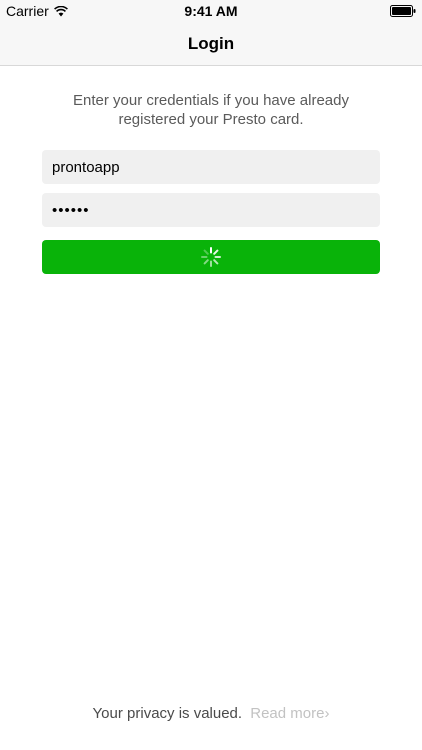 Image resolution: width=422 pixels, height=750 pixels. I want to click on login-button, so click(211, 257).